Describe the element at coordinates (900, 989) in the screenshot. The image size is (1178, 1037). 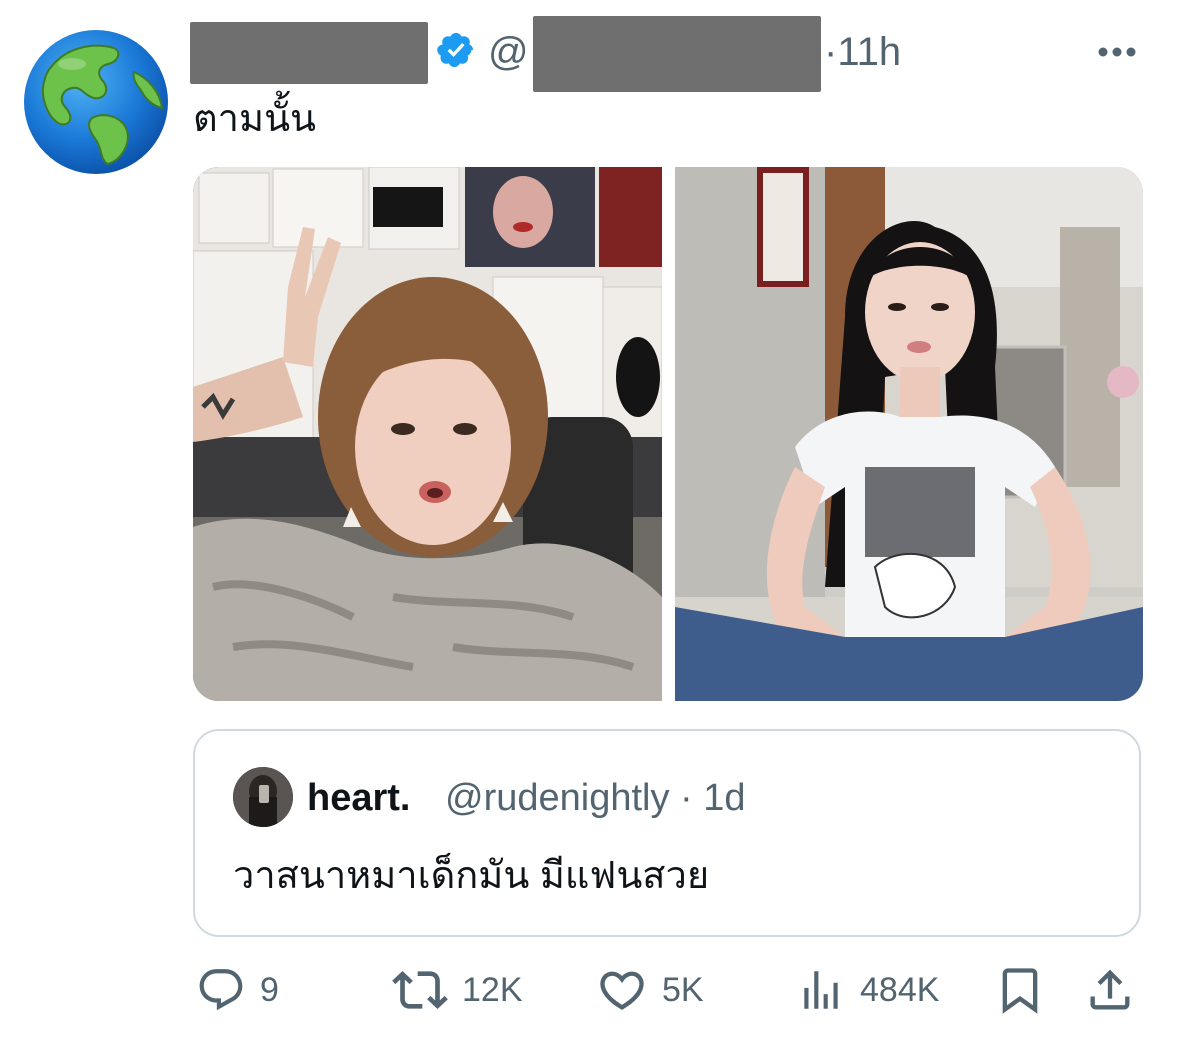
I see `views-count: 484K` at that location.